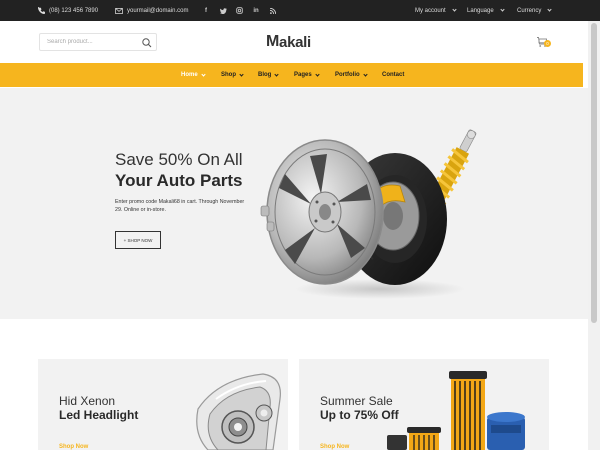 The height and width of the screenshot is (450, 600). Describe the element at coordinates (256, 10) in the screenshot. I see `linkedin-icon: in` at that location.